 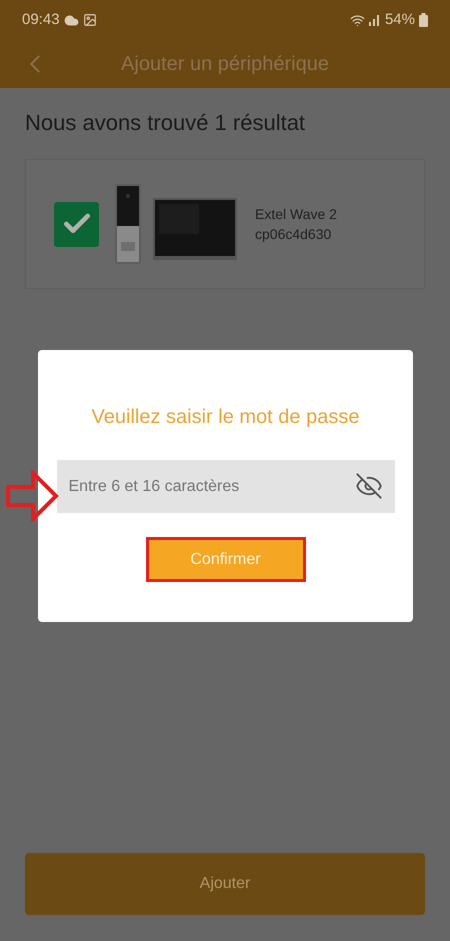 What do you see at coordinates (399, 20) in the screenshot?
I see `battery-level: 54%` at bounding box center [399, 20].